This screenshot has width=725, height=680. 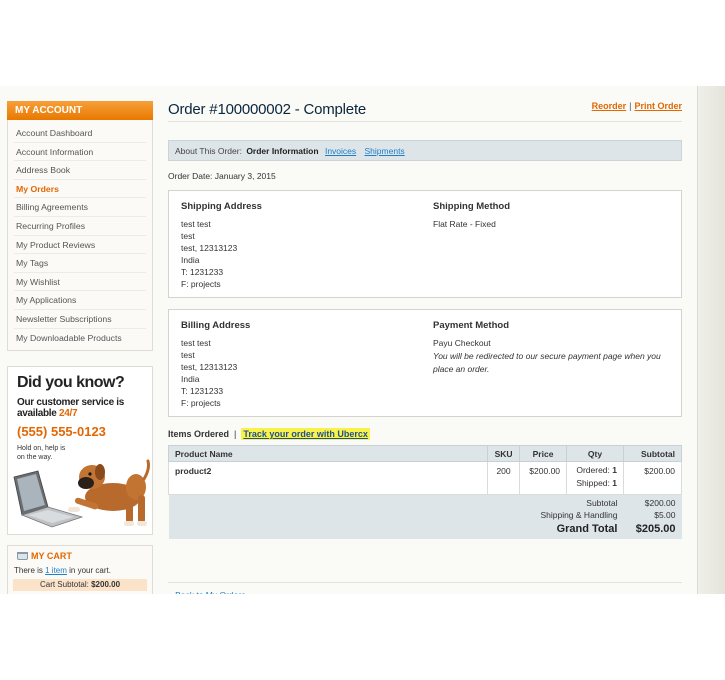 What do you see at coordinates (471, 216) in the screenshot?
I see `shipping-method-col: Shipping Method Flat Rate - Fixed` at bounding box center [471, 216].